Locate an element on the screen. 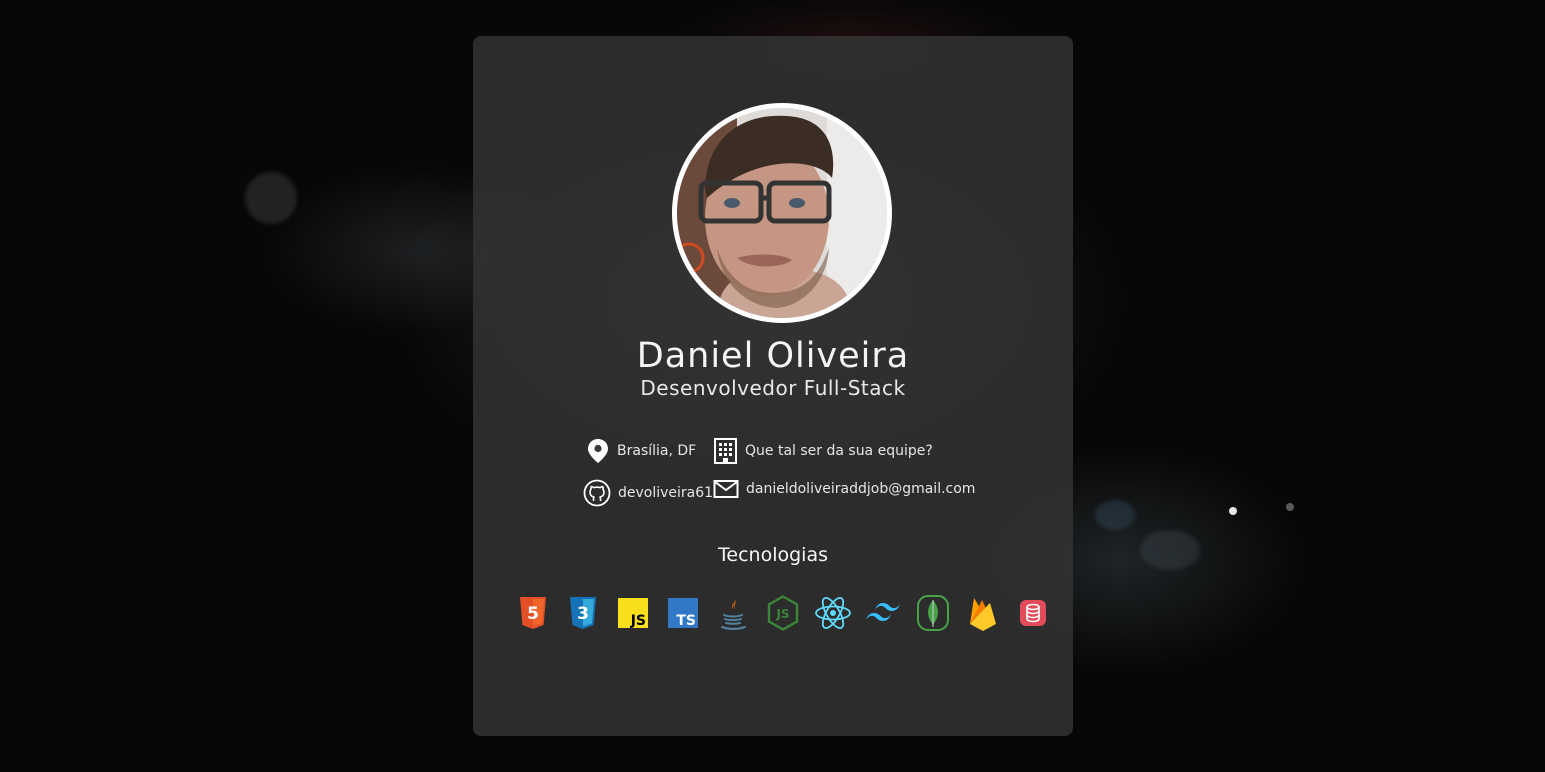 The height and width of the screenshot is (772, 1545). profile-avatar is located at coordinates (782, 213).